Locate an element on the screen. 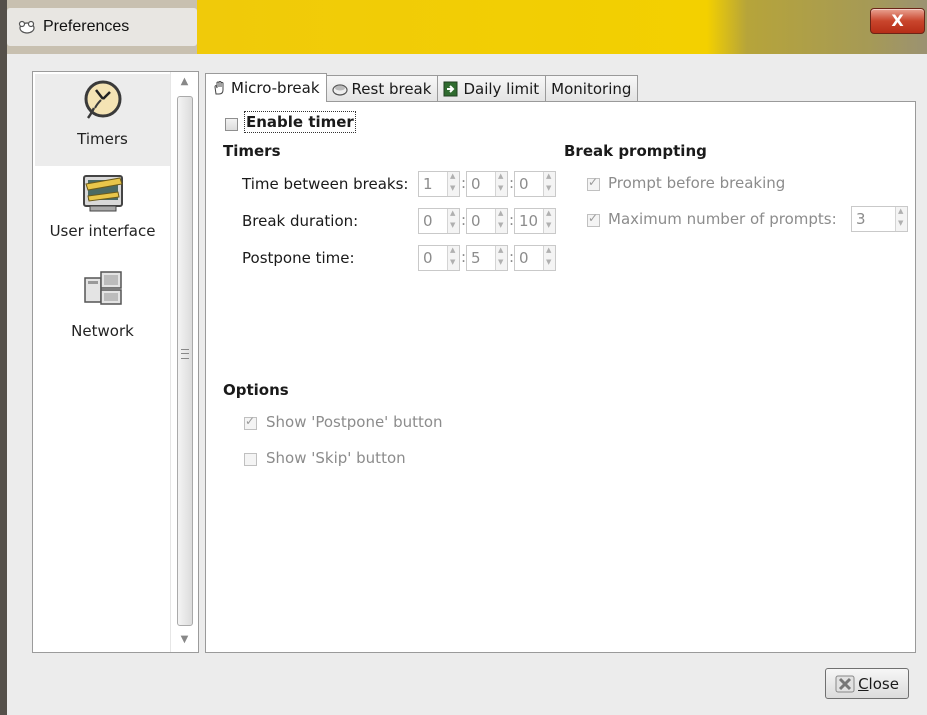  break-duration-seconds-stepper: 10 is located at coordinates (535, 221).